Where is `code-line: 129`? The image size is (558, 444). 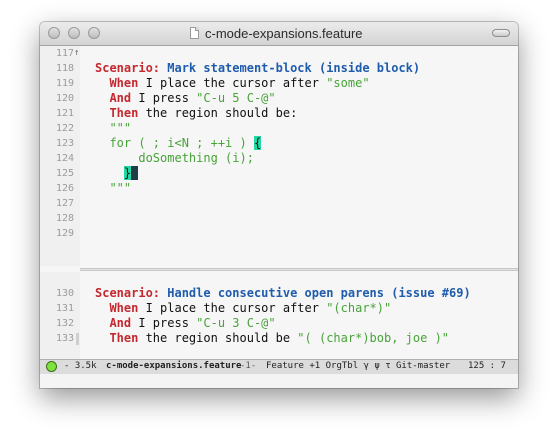 code-line: 129 is located at coordinates (279, 233).